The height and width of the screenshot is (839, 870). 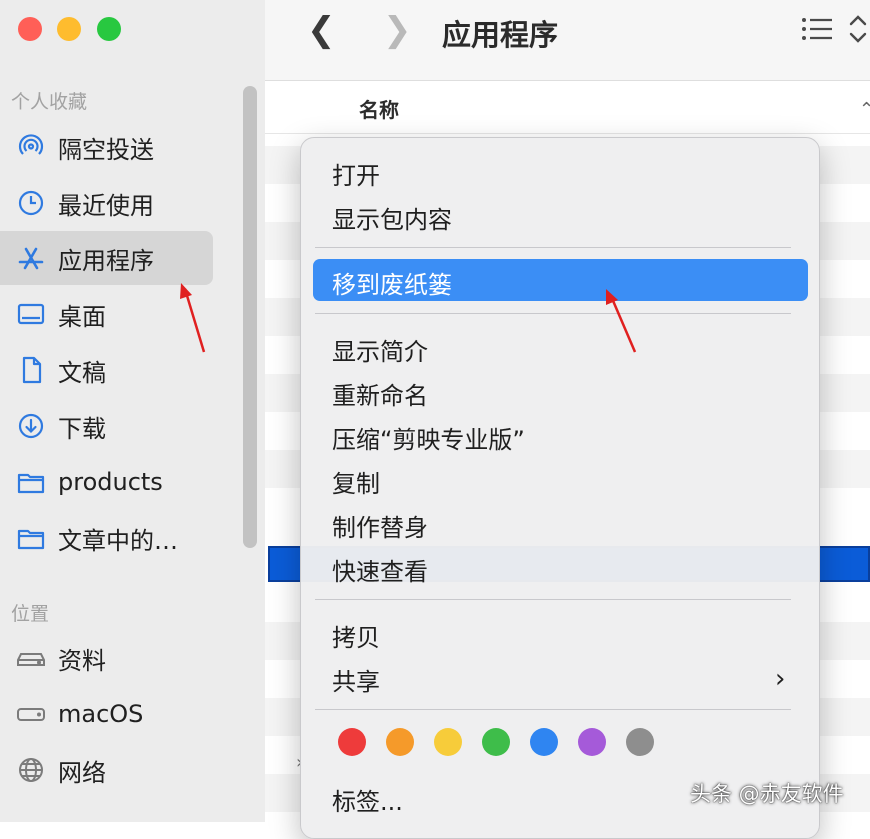 What do you see at coordinates (356, 635) in the screenshot?
I see `menu-item-copy: 拷贝` at bounding box center [356, 635].